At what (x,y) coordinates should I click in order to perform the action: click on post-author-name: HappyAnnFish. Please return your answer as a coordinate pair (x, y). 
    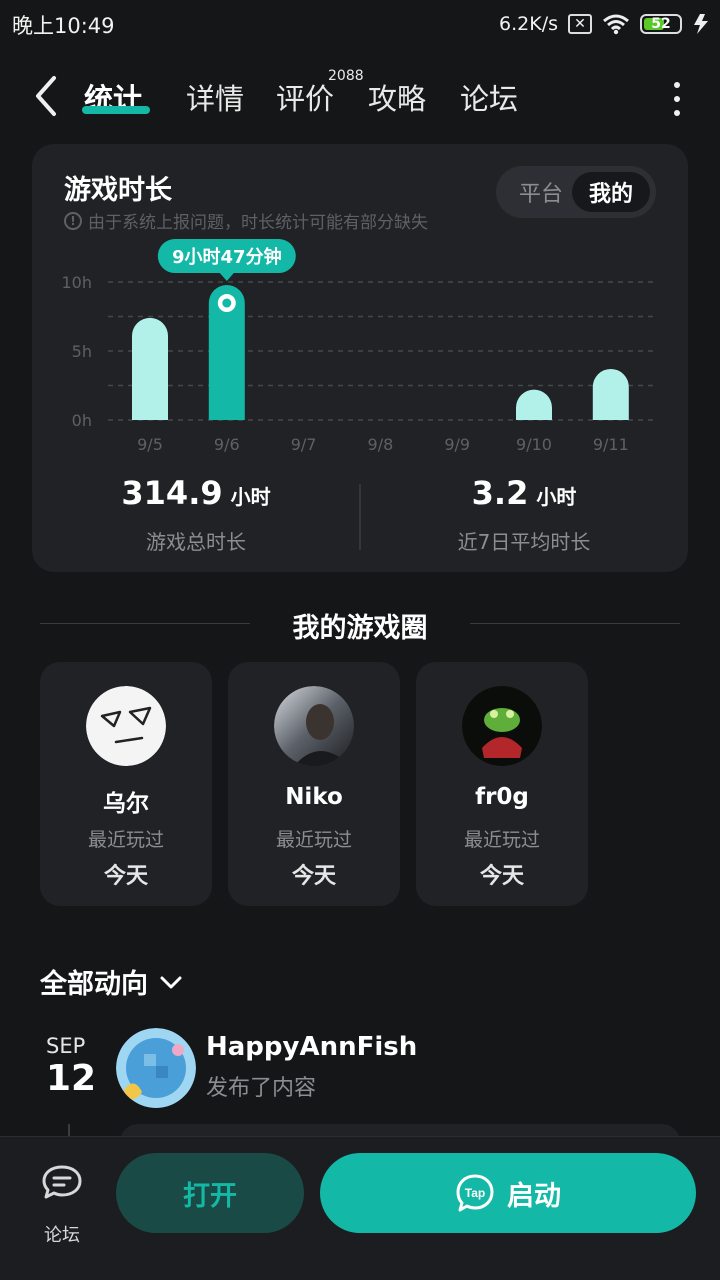
    Looking at the image, I should click on (311, 1047).